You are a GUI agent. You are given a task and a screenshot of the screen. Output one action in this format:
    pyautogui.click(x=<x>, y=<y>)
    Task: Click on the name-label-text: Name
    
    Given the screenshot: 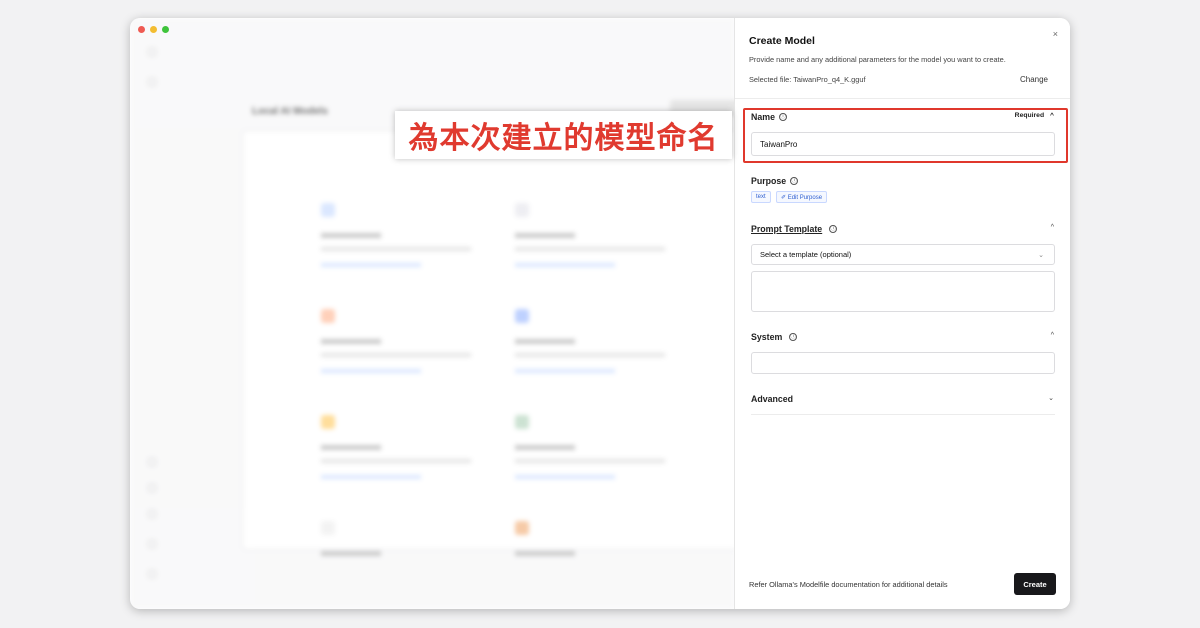 What is the action you would take?
    pyautogui.click(x=763, y=117)
    